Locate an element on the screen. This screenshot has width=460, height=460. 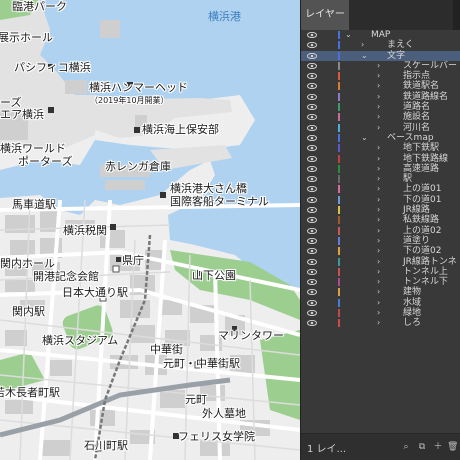
label-osanbashi-1: 横浜港大さん橋 is located at coordinates (208, 188).